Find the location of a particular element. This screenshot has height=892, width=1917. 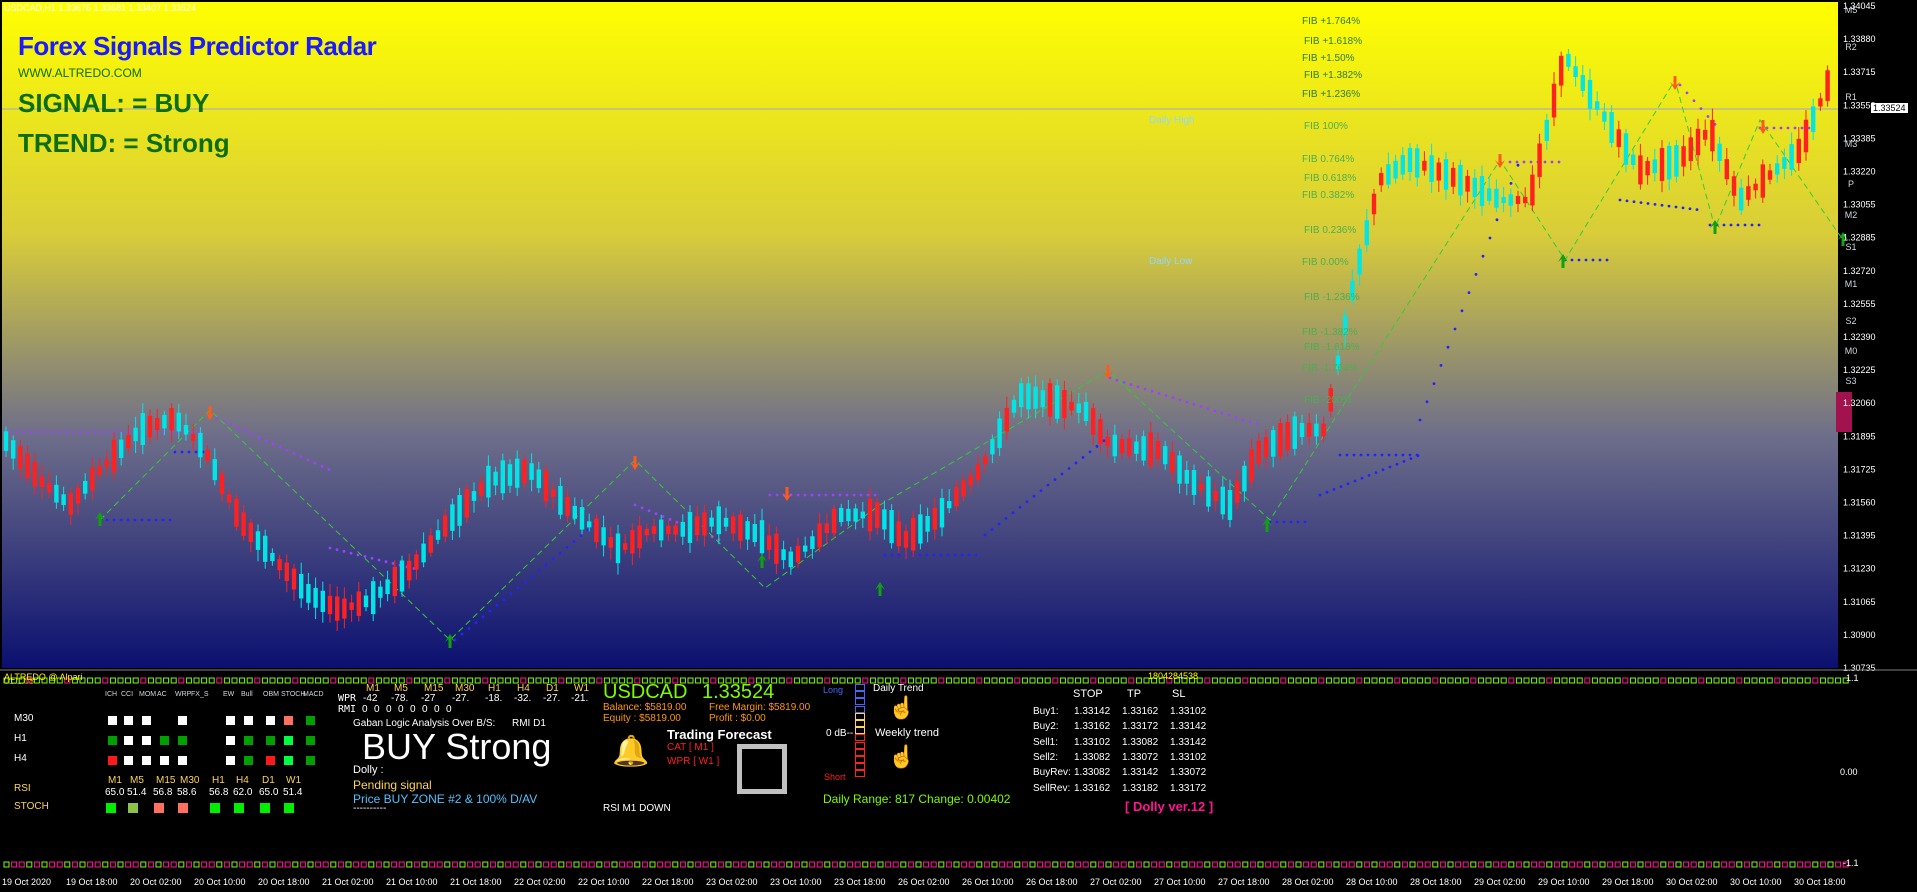

time-tick-label: 28 Oct 02:00 is located at coordinates (1308, 882).